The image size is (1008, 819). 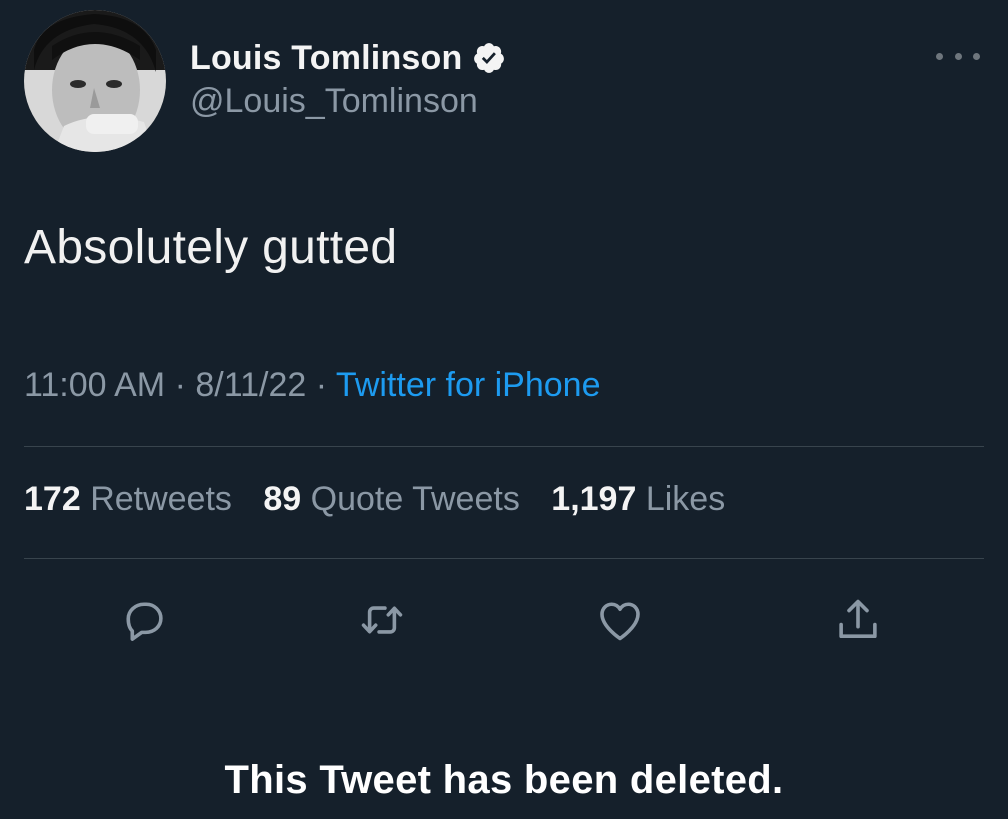 I want to click on author-names: Louis Tomlinson @Louis_Tomlinson, so click(x=348, y=78).